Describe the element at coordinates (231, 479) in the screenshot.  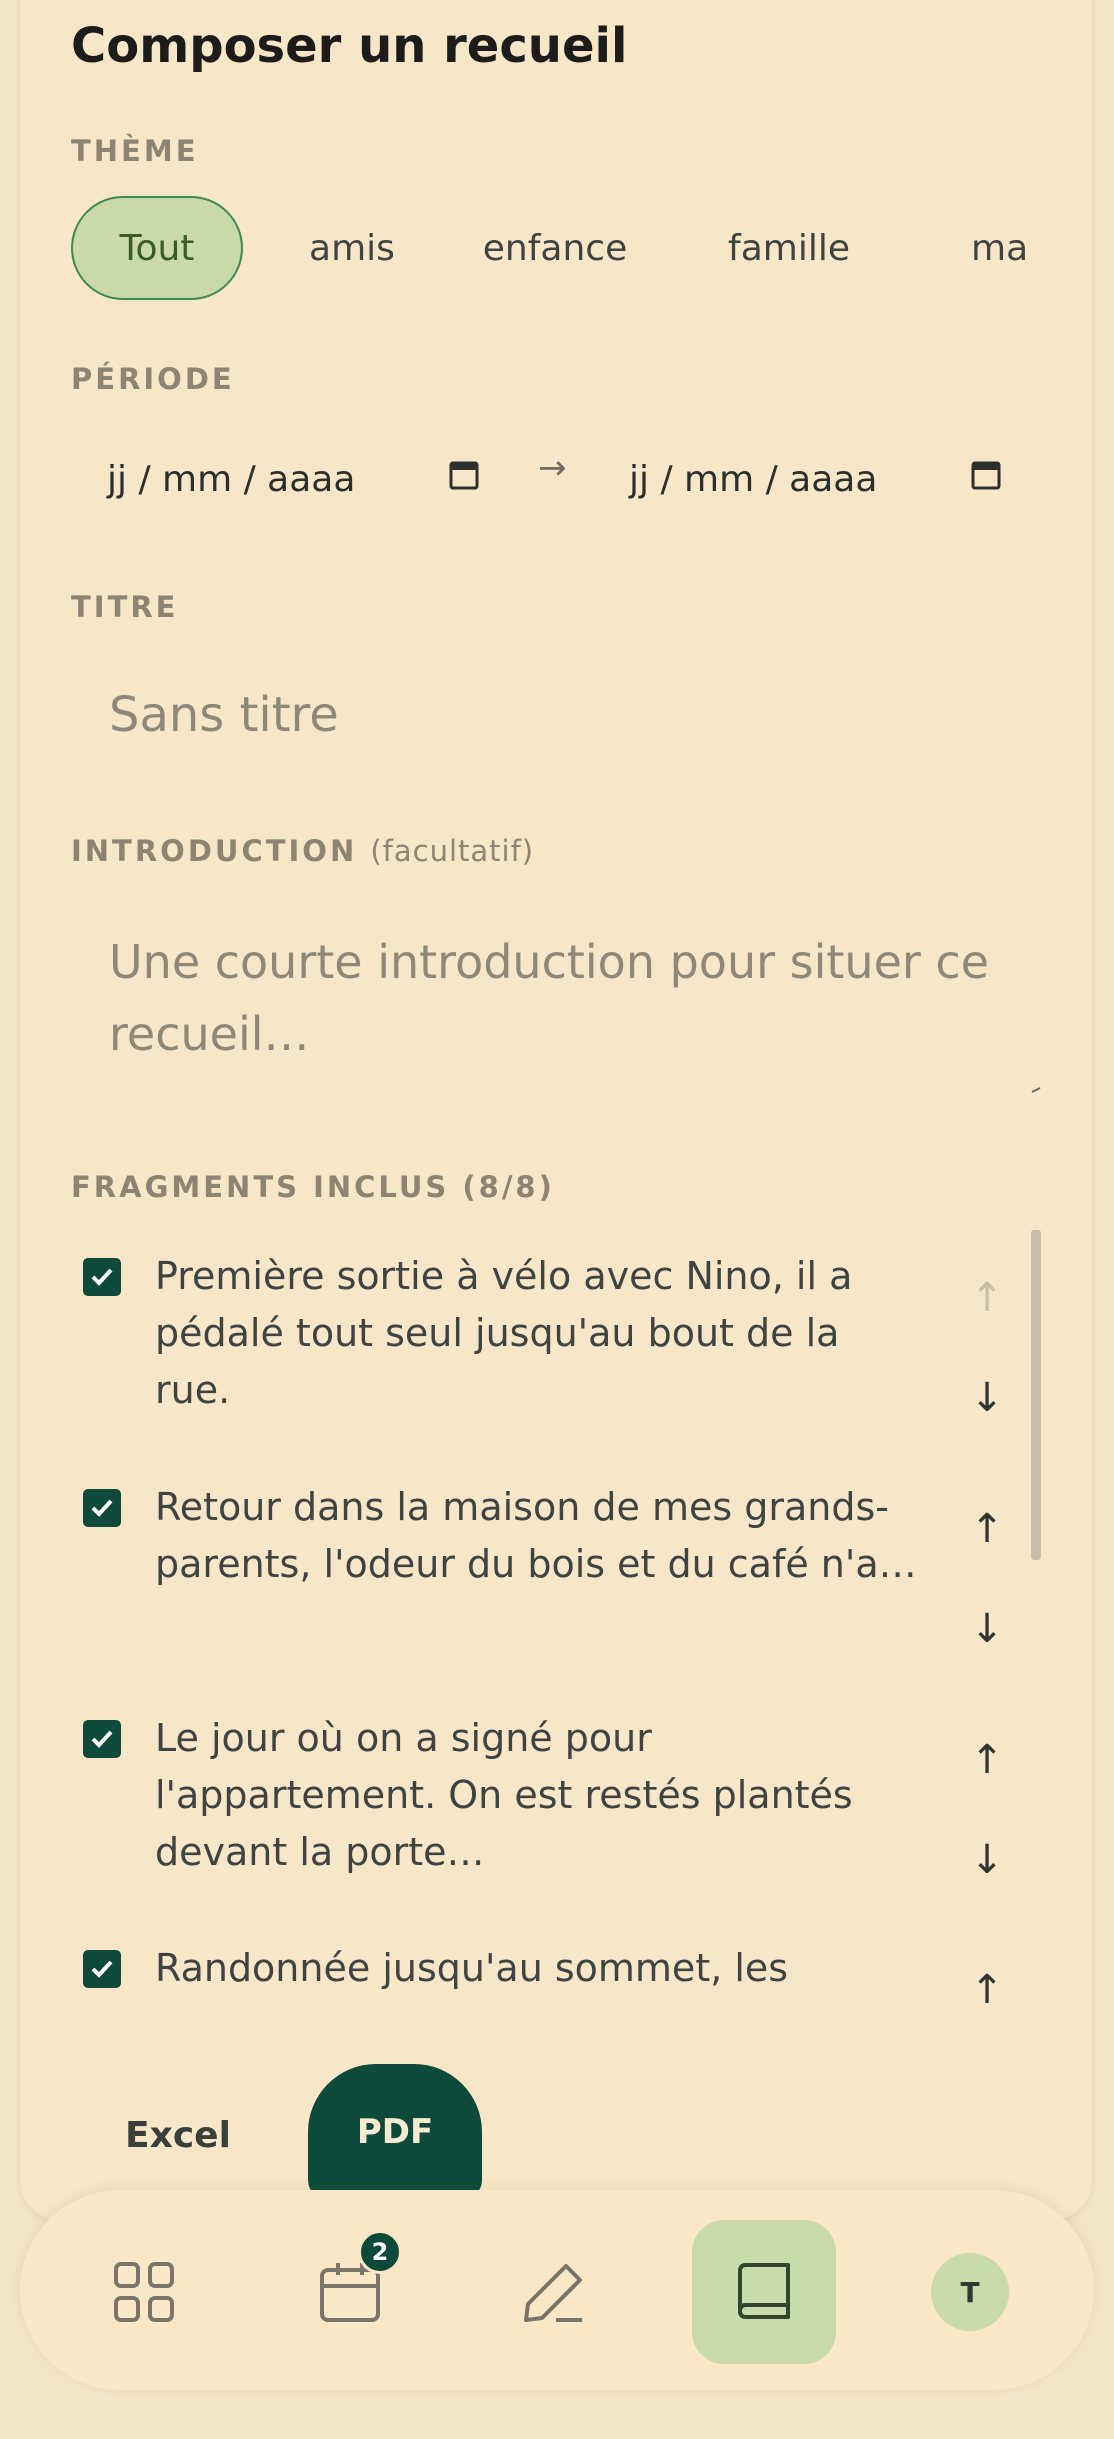
I see `date-from-input: jj / mm / aaaa` at that location.